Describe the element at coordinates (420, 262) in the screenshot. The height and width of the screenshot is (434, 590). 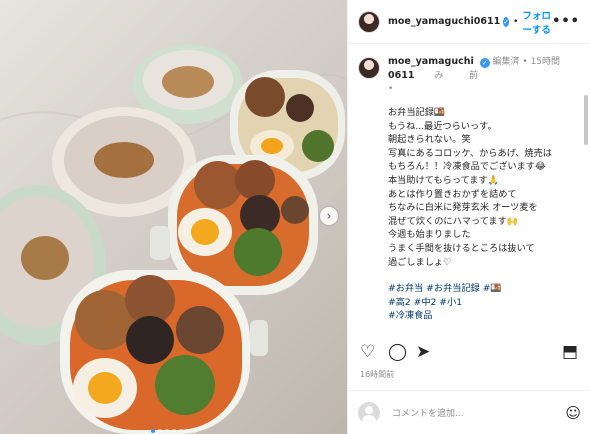
I see `caption-line: 過ごしましょ♡` at that location.